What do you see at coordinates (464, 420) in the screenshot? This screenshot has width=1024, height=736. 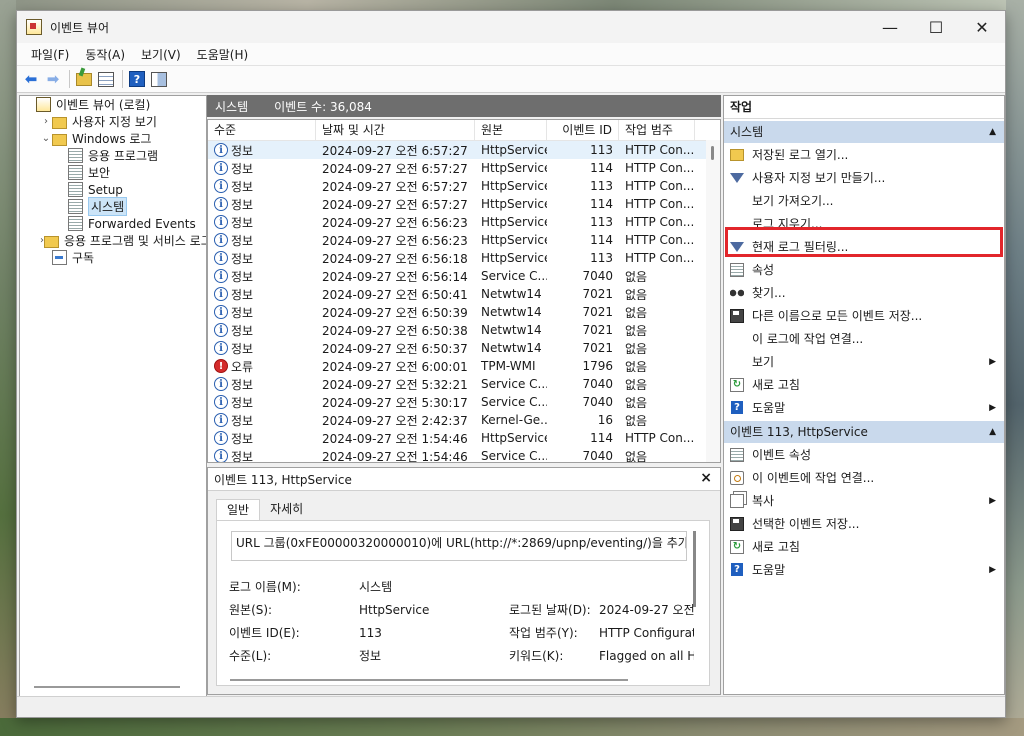 I see `event-row: i 정보 2024-09-27 오전 2:42:37 Kernel-Ge... 16 없음` at bounding box center [464, 420].